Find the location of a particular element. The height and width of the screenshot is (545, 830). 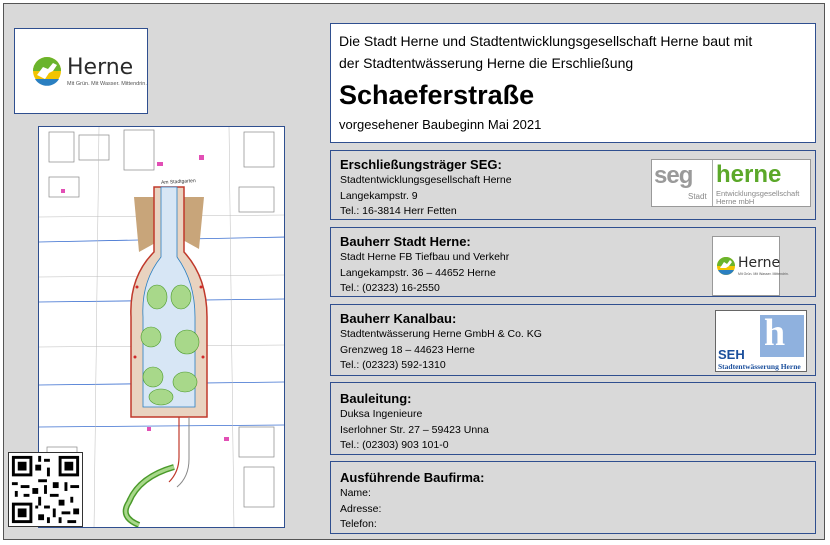

seg-logo-divider is located at coordinates (712, 183).